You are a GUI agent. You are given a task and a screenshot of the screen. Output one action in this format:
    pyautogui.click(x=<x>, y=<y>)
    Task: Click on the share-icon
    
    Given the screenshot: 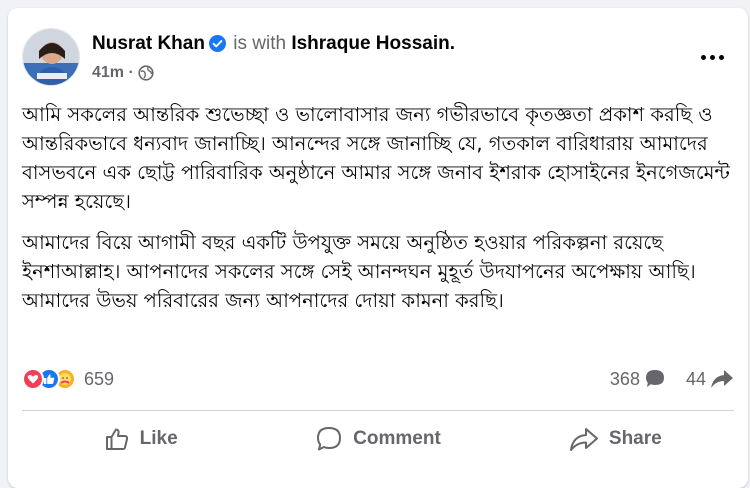 What is the action you would take?
    pyautogui.click(x=583, y=439)
    